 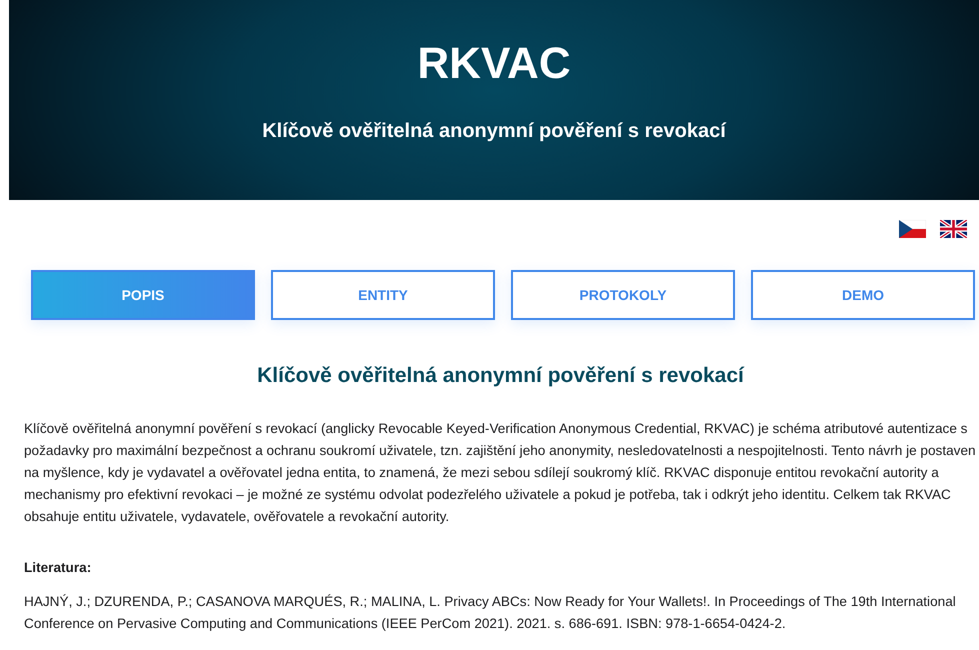 What do you see at coordinates (58, 567) in the screenshot?
I see `literature-label: Literatura:` at bounding box center [58, 567].